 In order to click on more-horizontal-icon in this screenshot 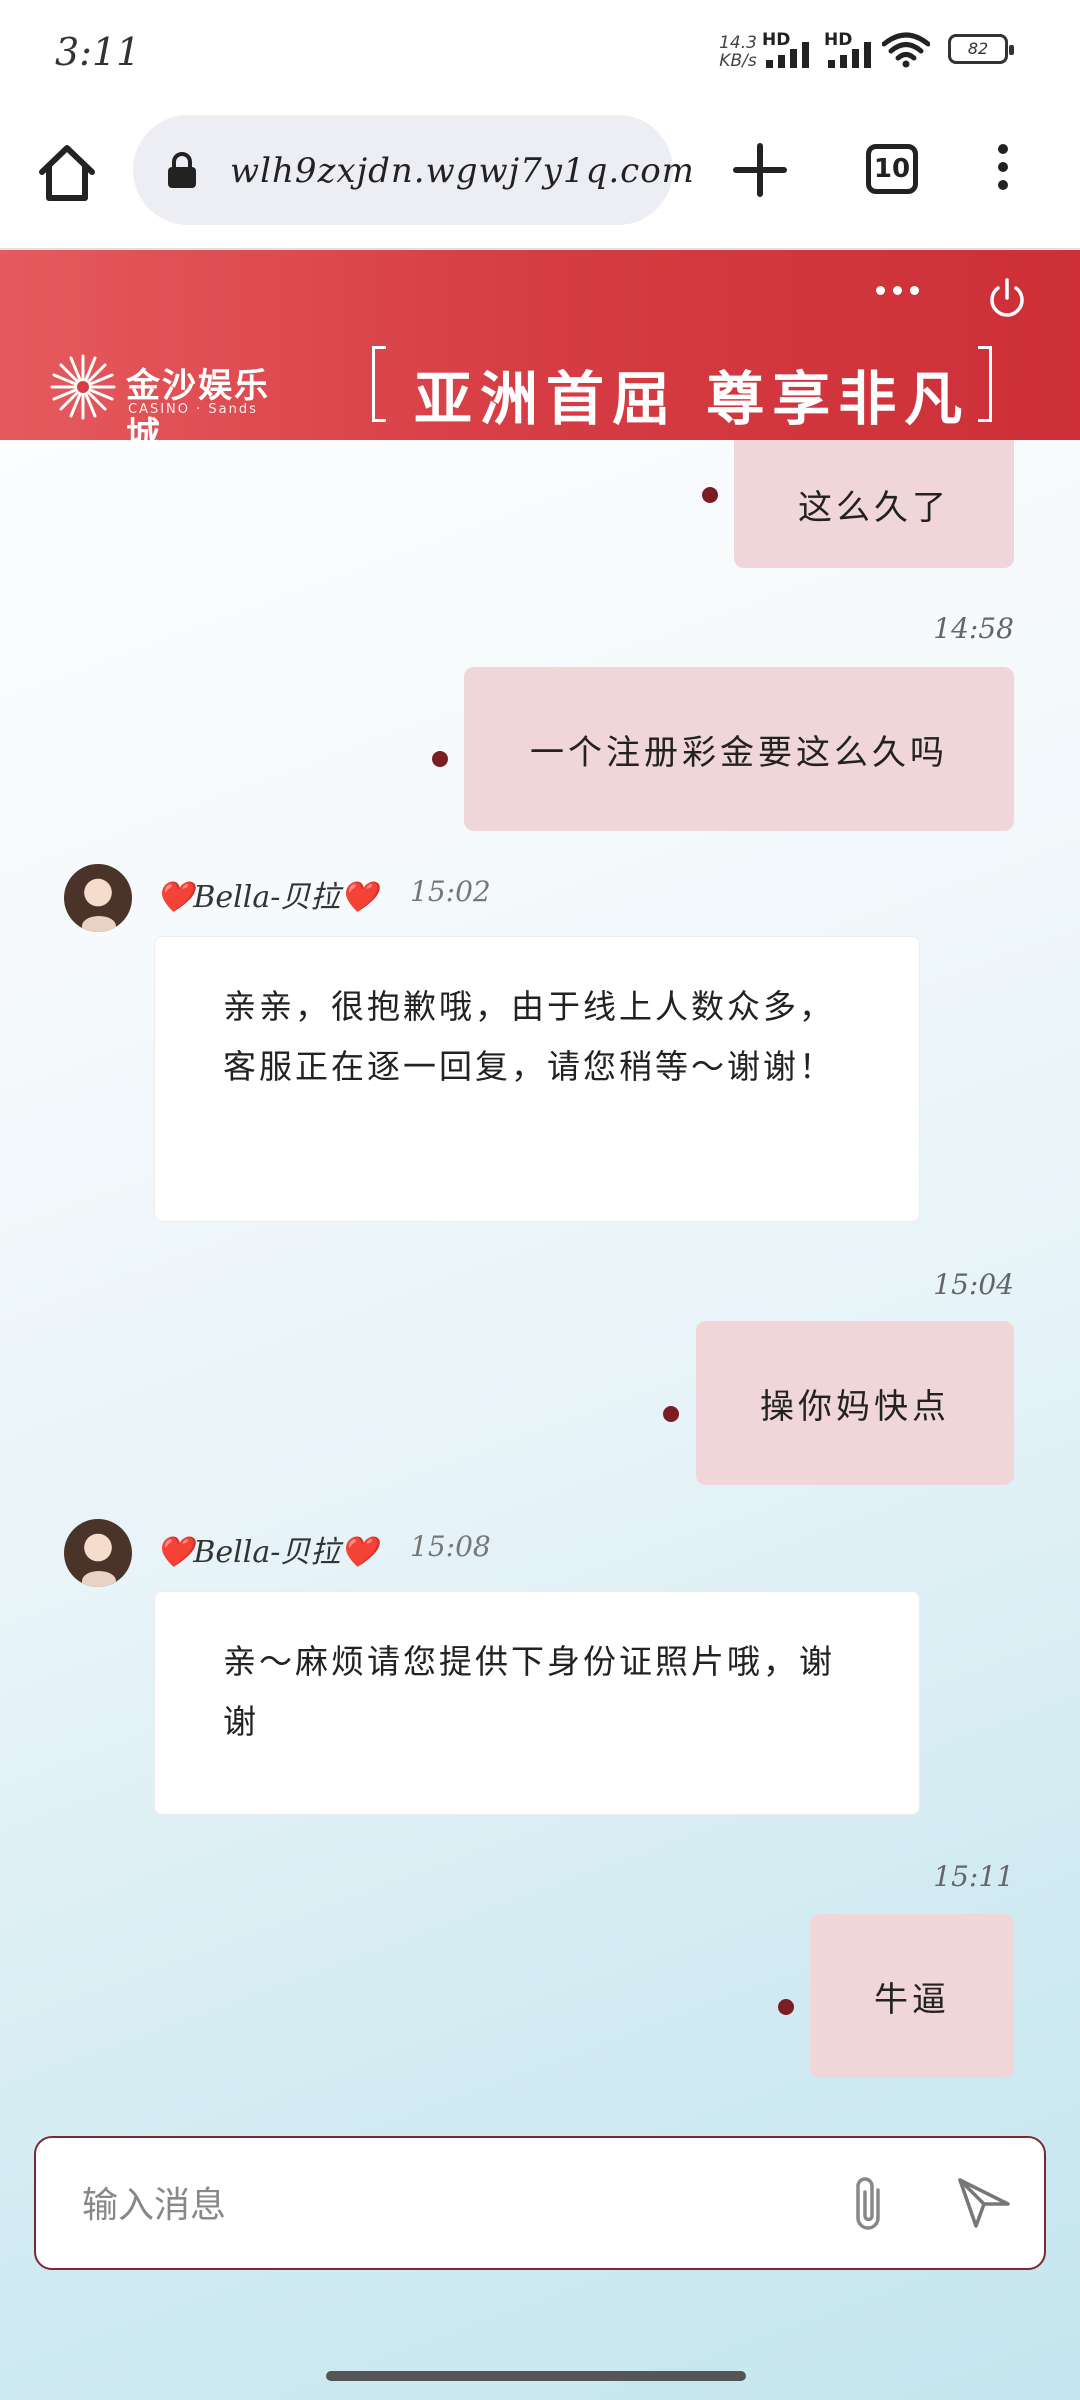, I will do `click(900, 290)`.